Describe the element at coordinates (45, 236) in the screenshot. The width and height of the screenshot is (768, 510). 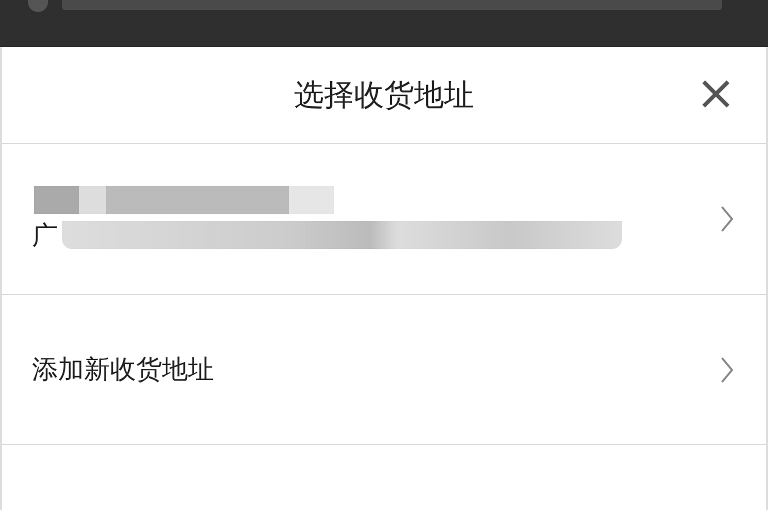
I see `address-prefix: 广` at that location.